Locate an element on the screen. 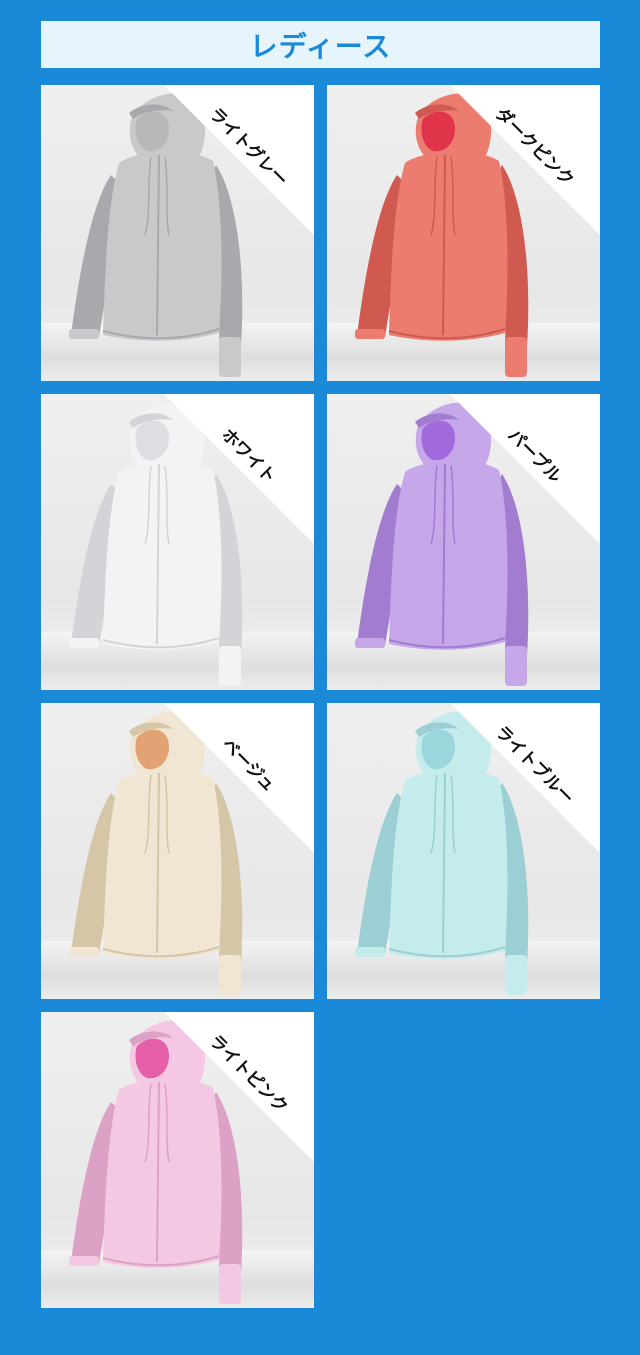 The height and width of the screenshot is (1355, 640). color-card-white: ホワイト is located at coordinates (177, 542).